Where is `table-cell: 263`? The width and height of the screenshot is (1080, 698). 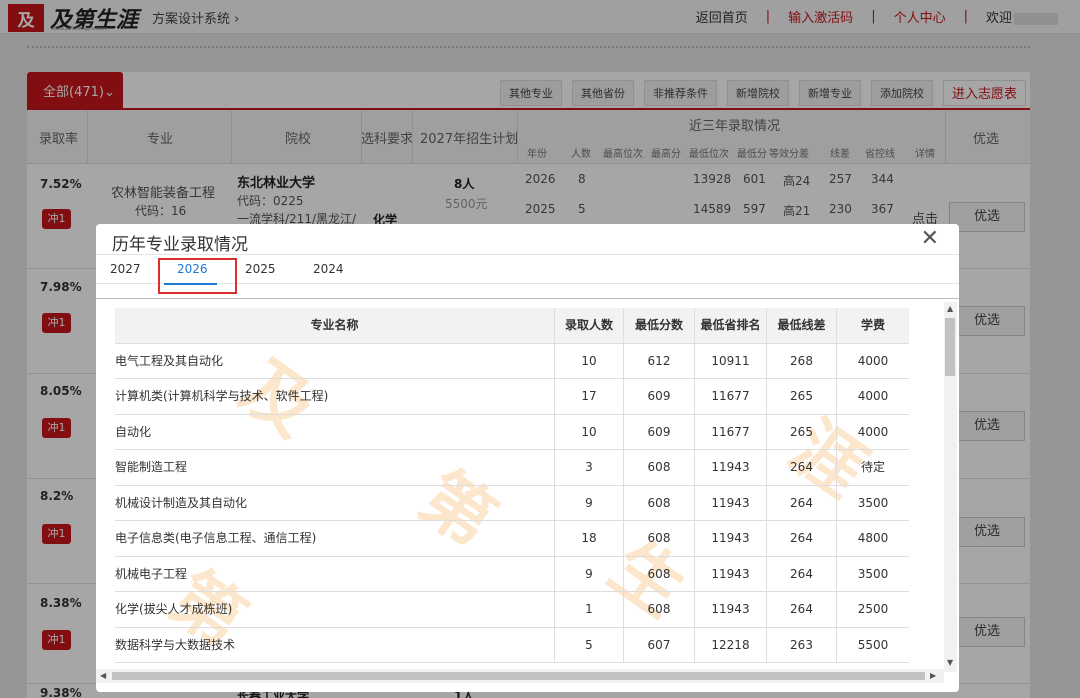
table-cell: 263 is located at coordinates (801, 645).